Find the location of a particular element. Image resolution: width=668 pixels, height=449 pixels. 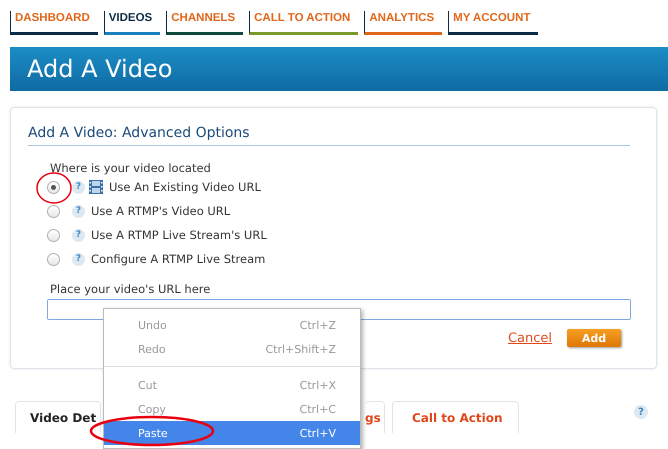

option-label: Use An Existing Video URL is located at coordinates (185, 187).